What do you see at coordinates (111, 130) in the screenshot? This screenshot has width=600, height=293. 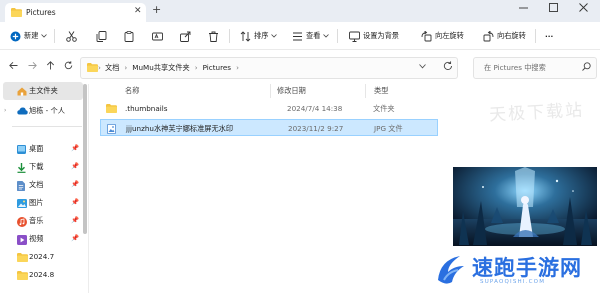 I see `image-file-icon` at bounding box center [111, 130].